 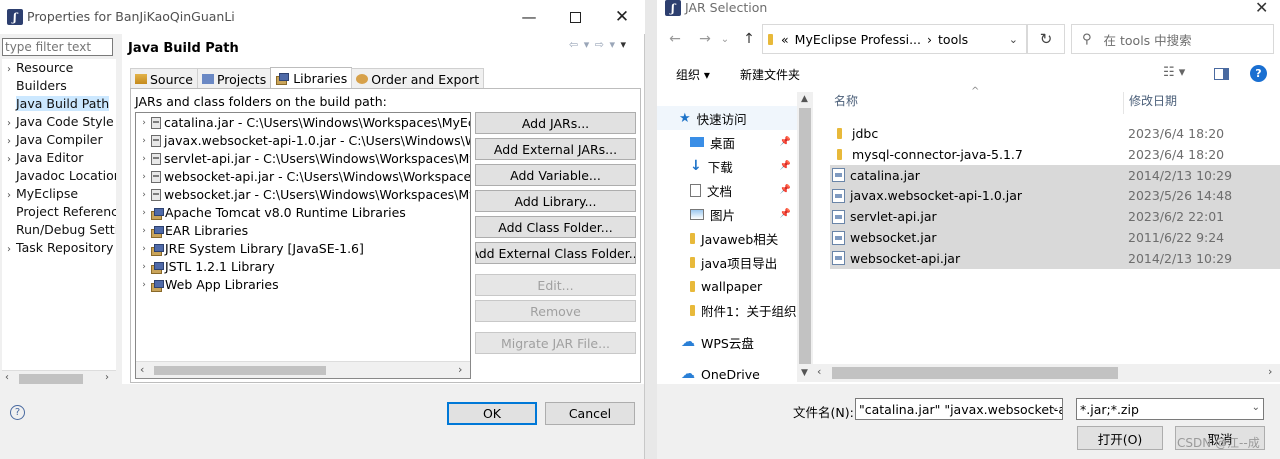 What do you see at coordinates (1055, 237) in the screenshot?
I see `file-row: websocket.jar 2011/6/22 9:24` at bounding box center [1055, 237].